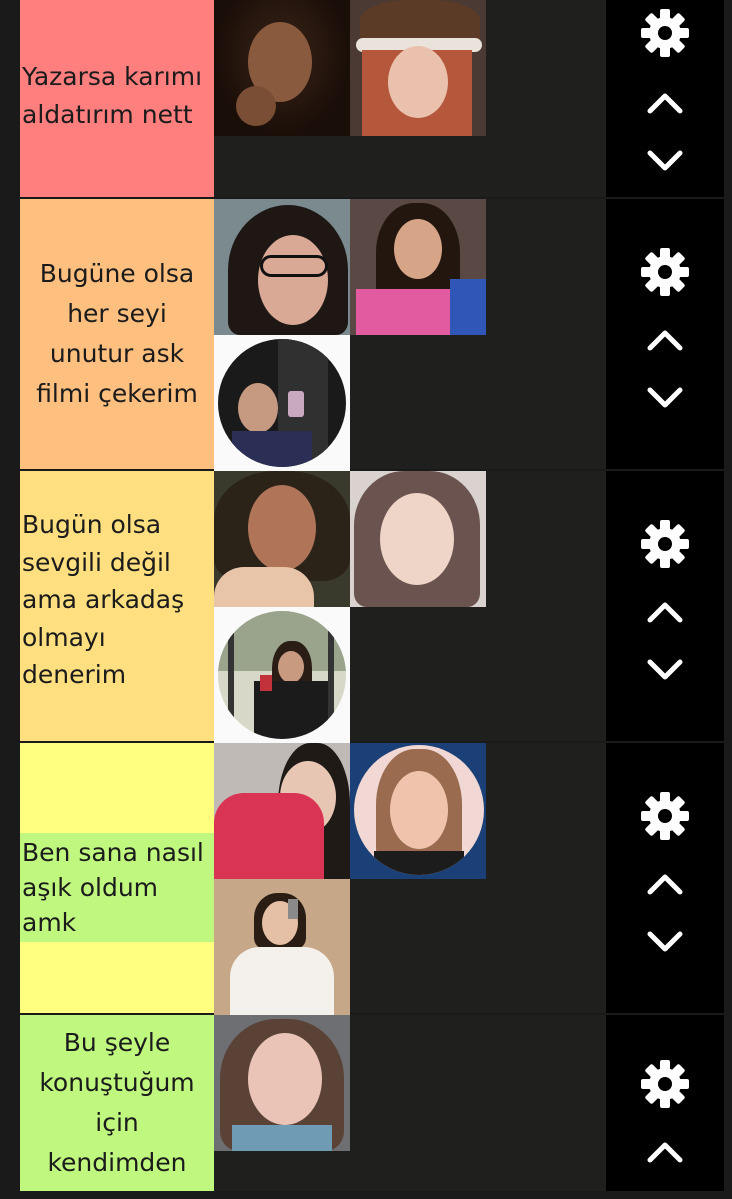 This screenshot has height=1199, width=732. Describe the element at coordinates (112, 95) in the screenshot. I see `tier-label-text: Yazarsa karımı aldatırım nett` at that location.